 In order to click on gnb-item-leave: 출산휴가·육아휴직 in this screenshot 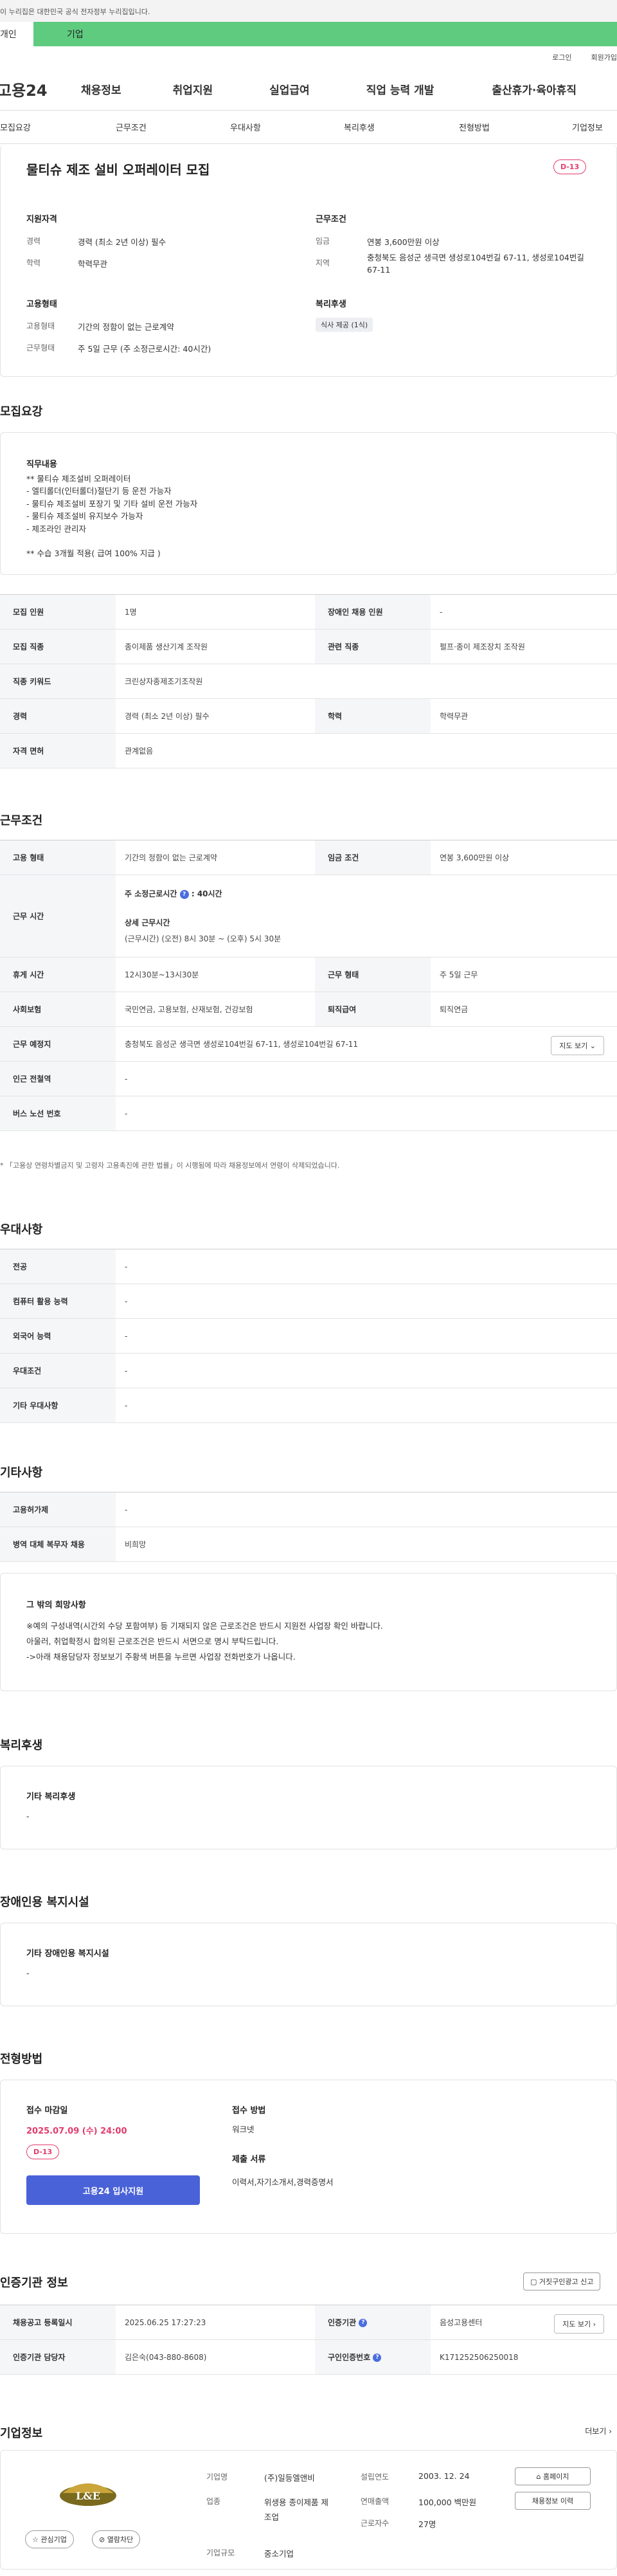, I will do `click(534, 89)`.